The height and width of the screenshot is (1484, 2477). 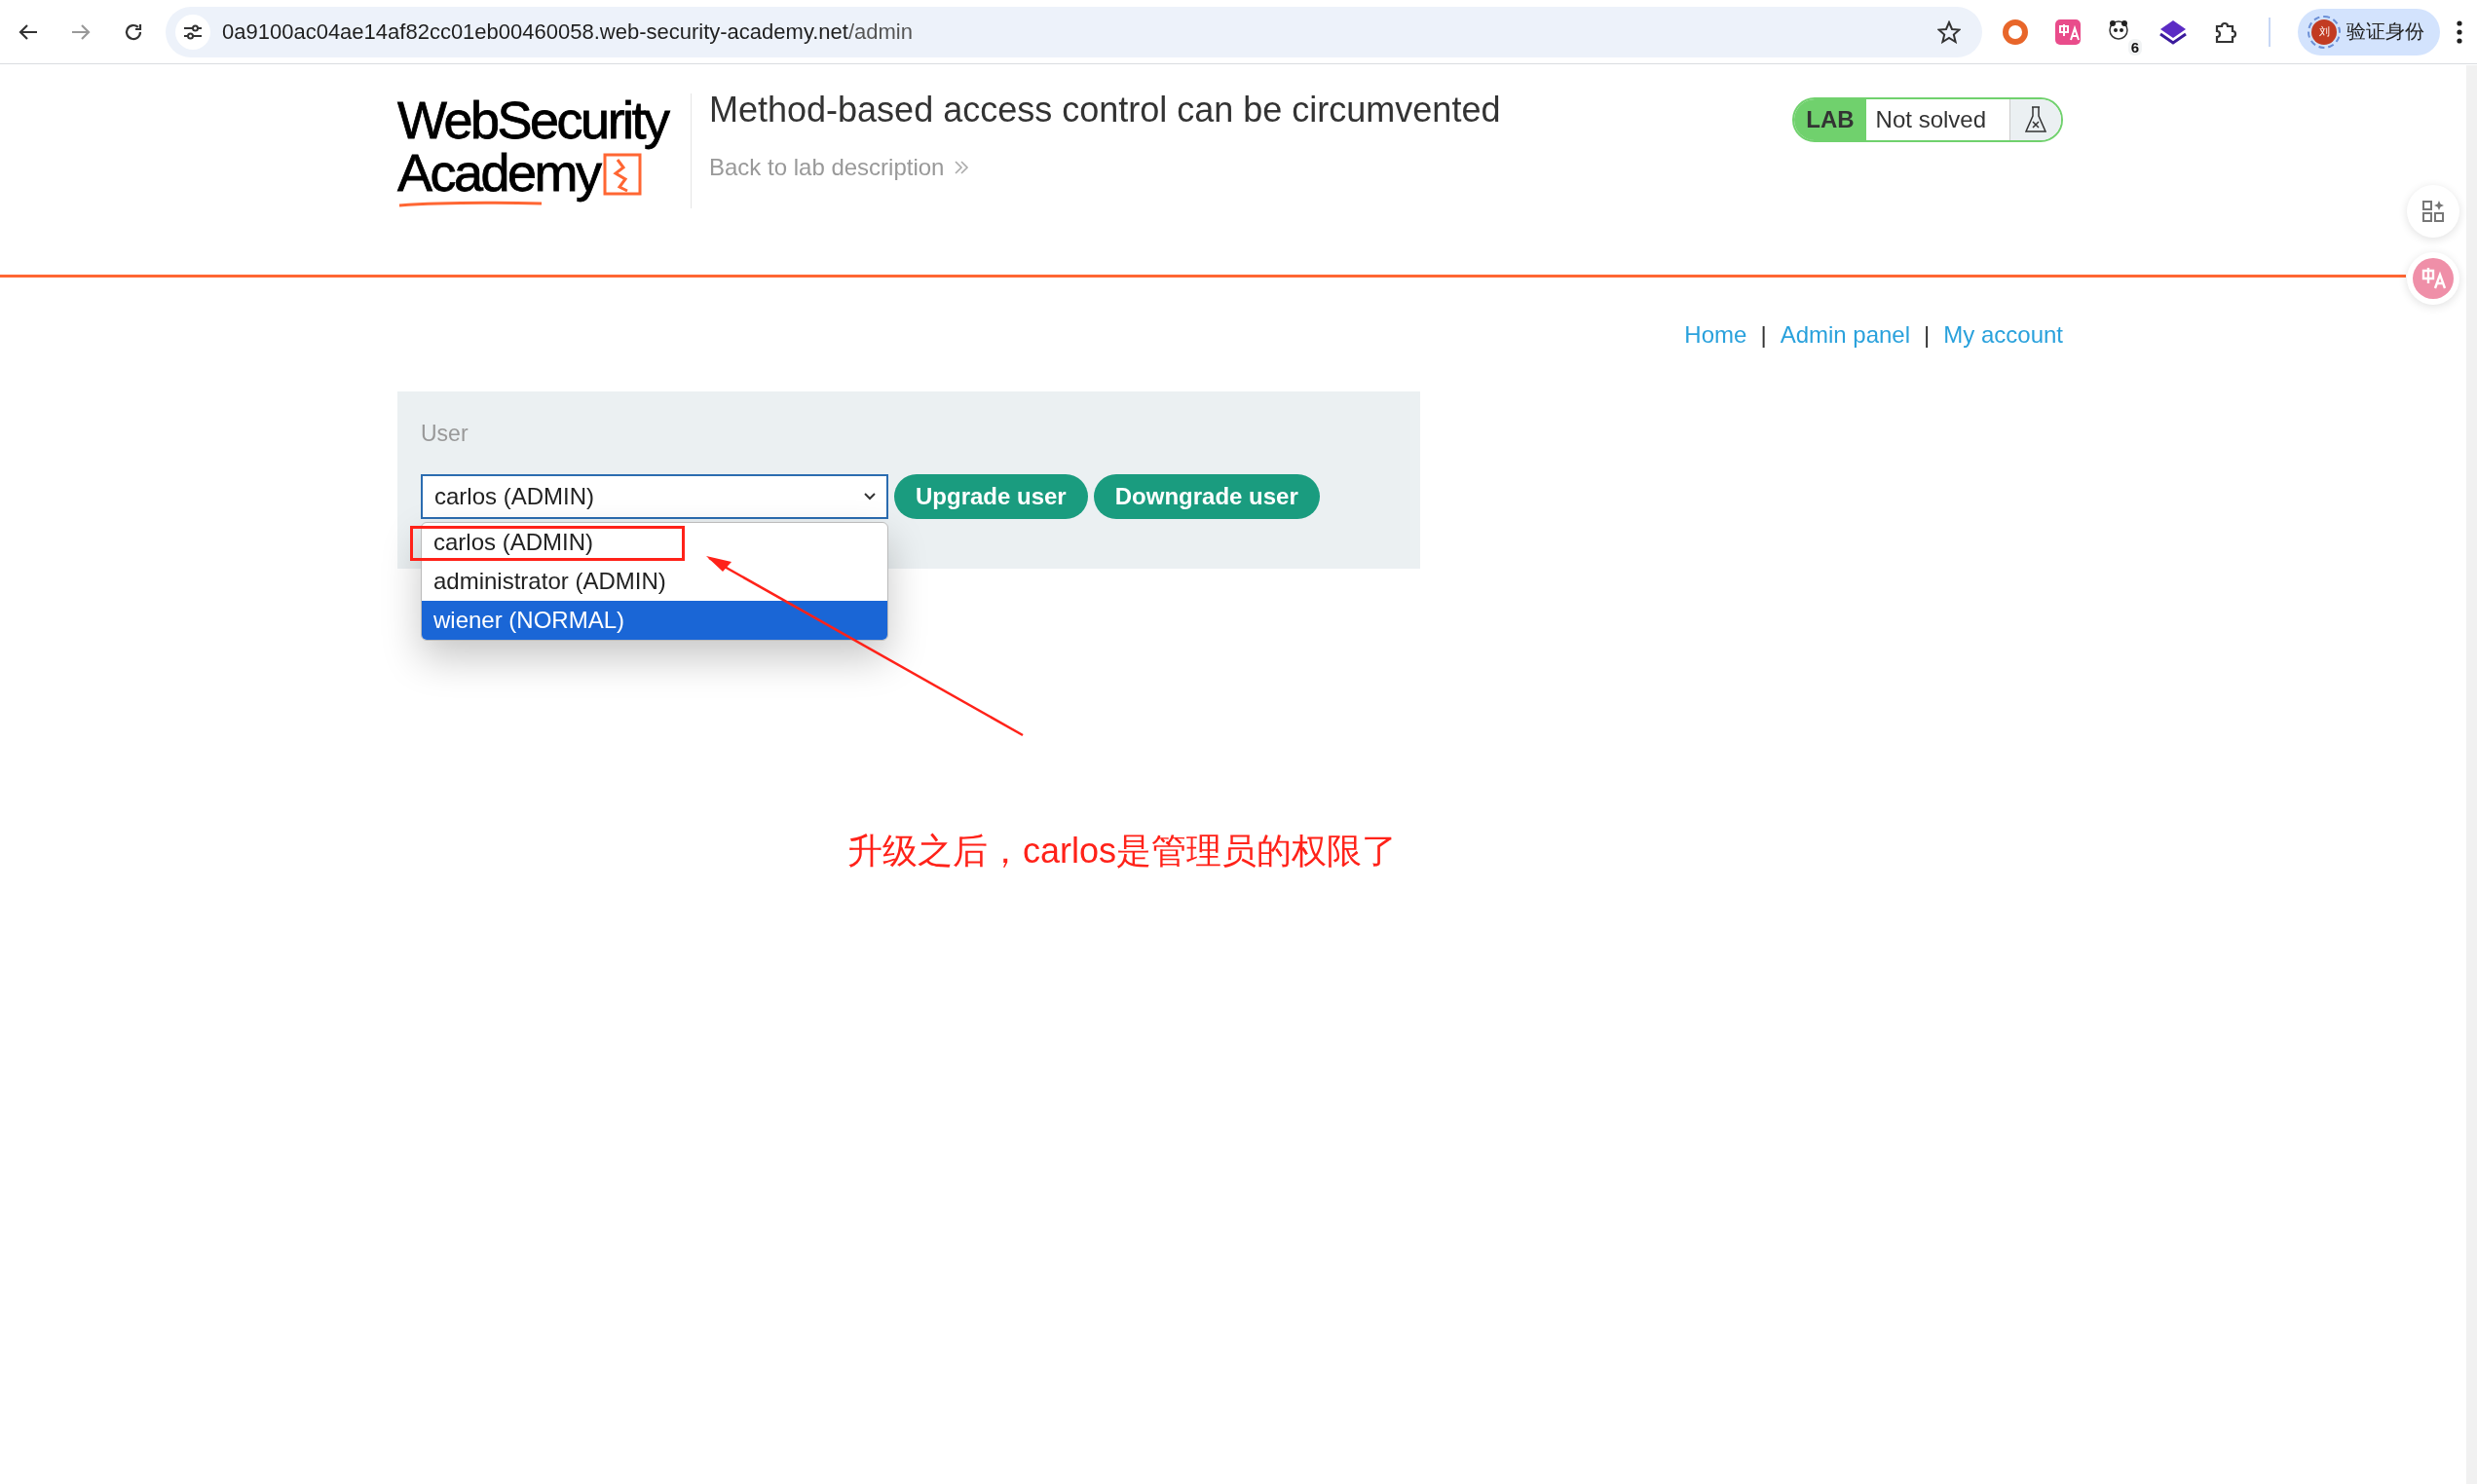 What do you see at coordinates (655, 620) in the screenshot?
I see `dropdown-option: wiener (NORMAL)` at bounding box center [655, 620].